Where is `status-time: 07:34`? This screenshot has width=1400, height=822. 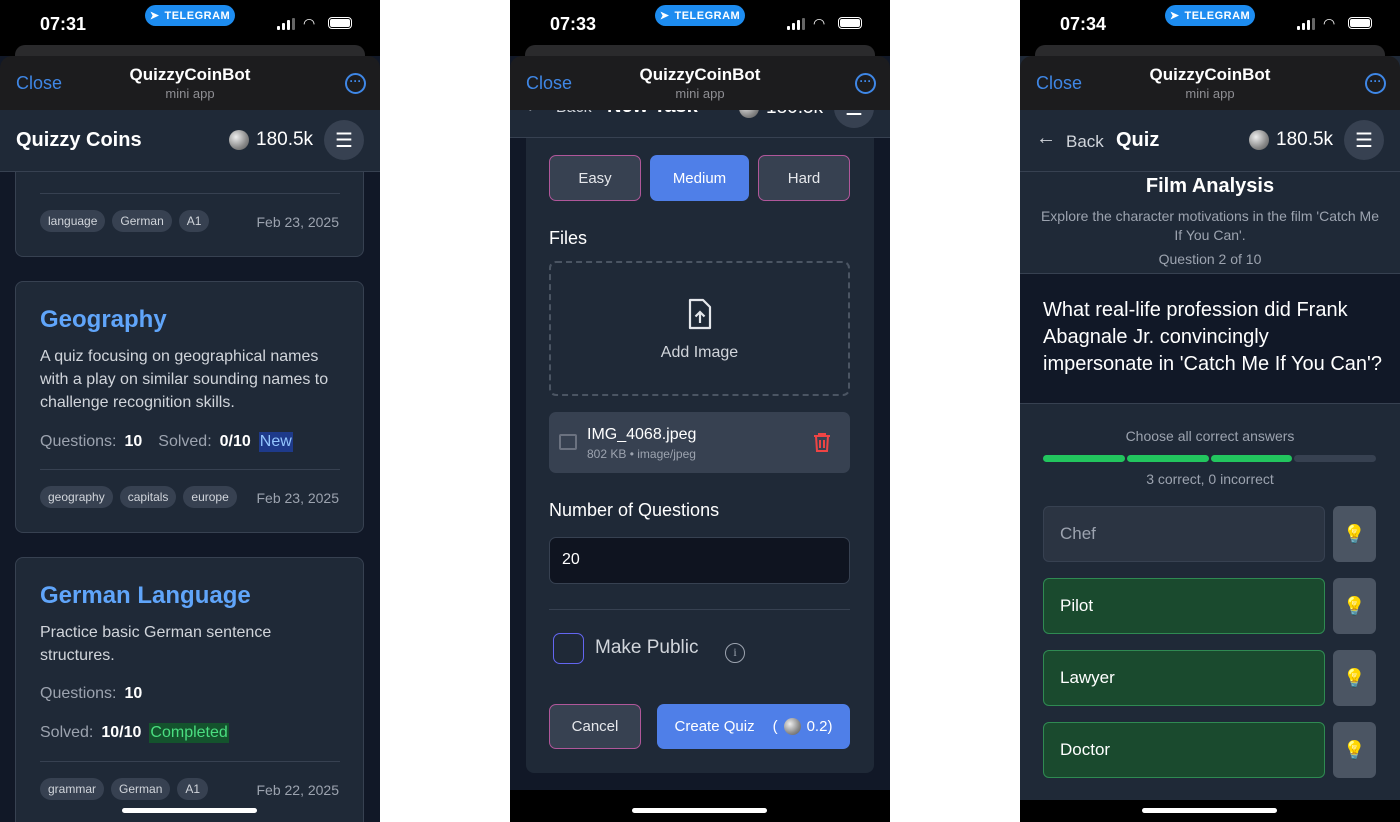
status-time: 07:34 is located at coordinates (1083, 24).